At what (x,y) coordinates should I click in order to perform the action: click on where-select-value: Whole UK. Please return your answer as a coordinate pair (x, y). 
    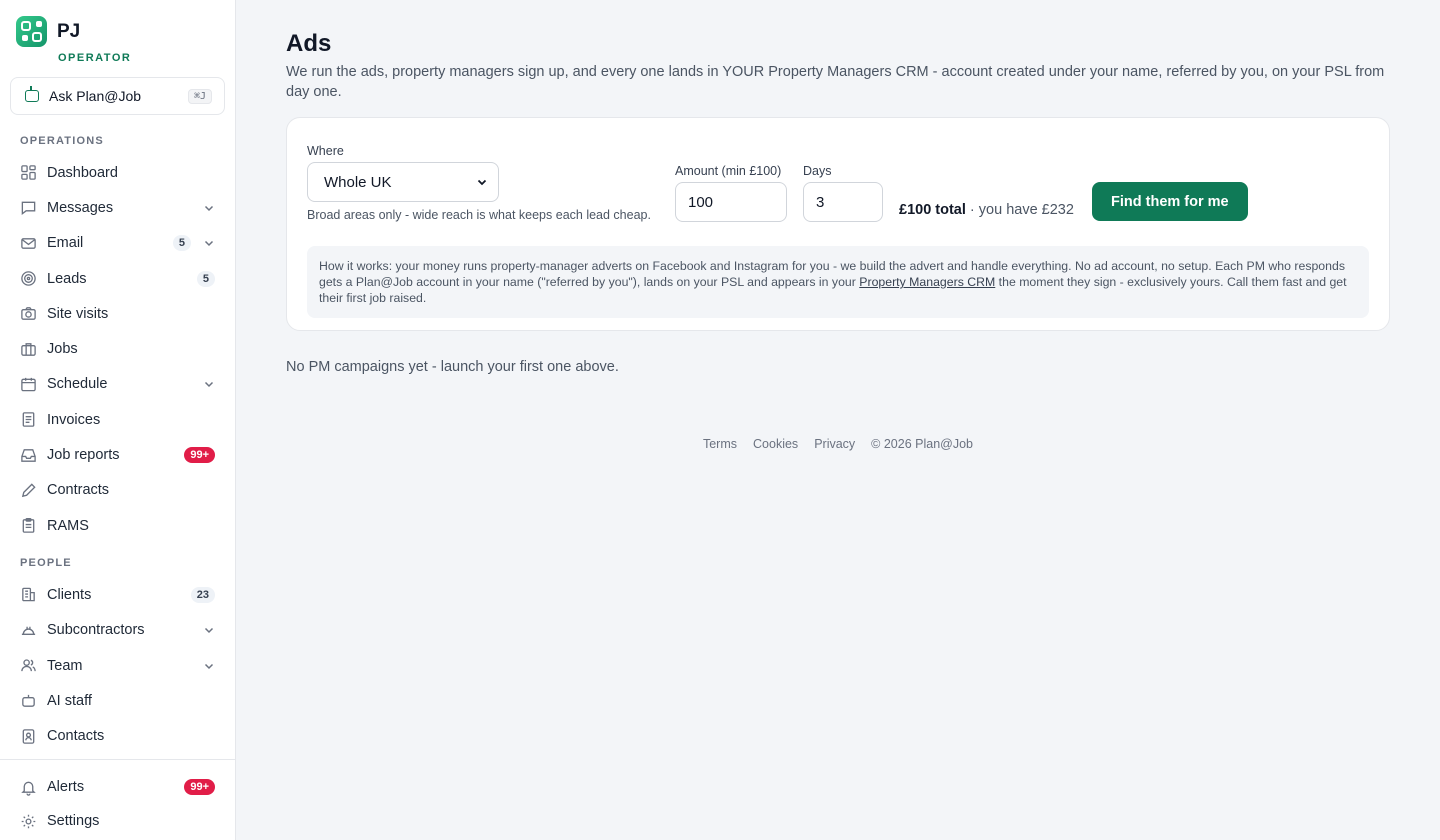
    Looking at the image, I should click on (358, 182).